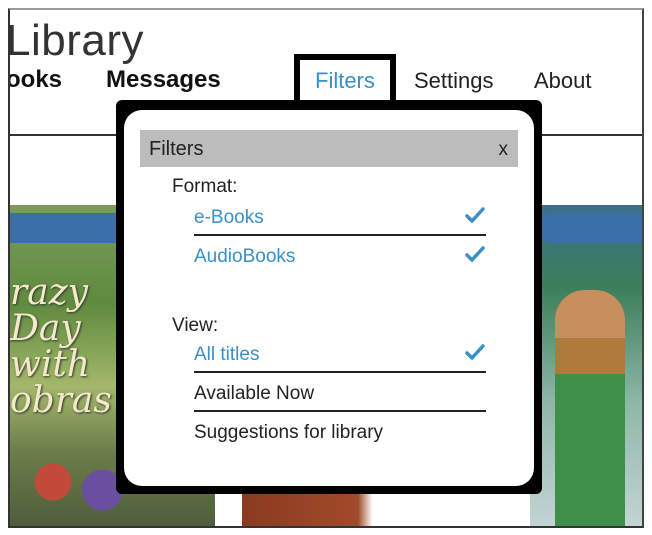 This screenshot has width=652, height=535. What do you see at coordinates (195, 325) in the screenshot?
I see `view-label: View:` at bounding box center [195, 325].